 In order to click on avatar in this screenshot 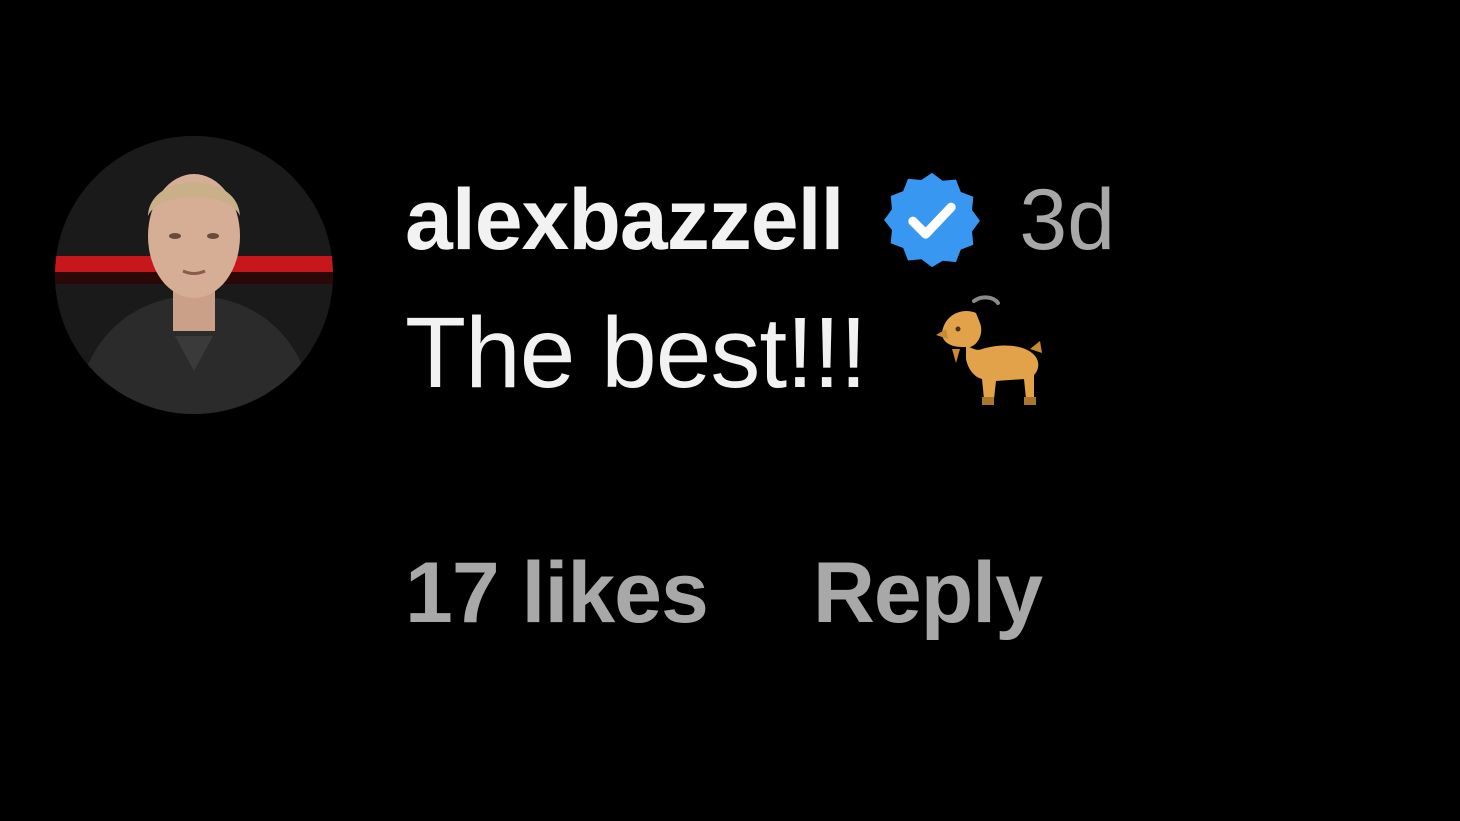, I will do `click(194, 275)`.